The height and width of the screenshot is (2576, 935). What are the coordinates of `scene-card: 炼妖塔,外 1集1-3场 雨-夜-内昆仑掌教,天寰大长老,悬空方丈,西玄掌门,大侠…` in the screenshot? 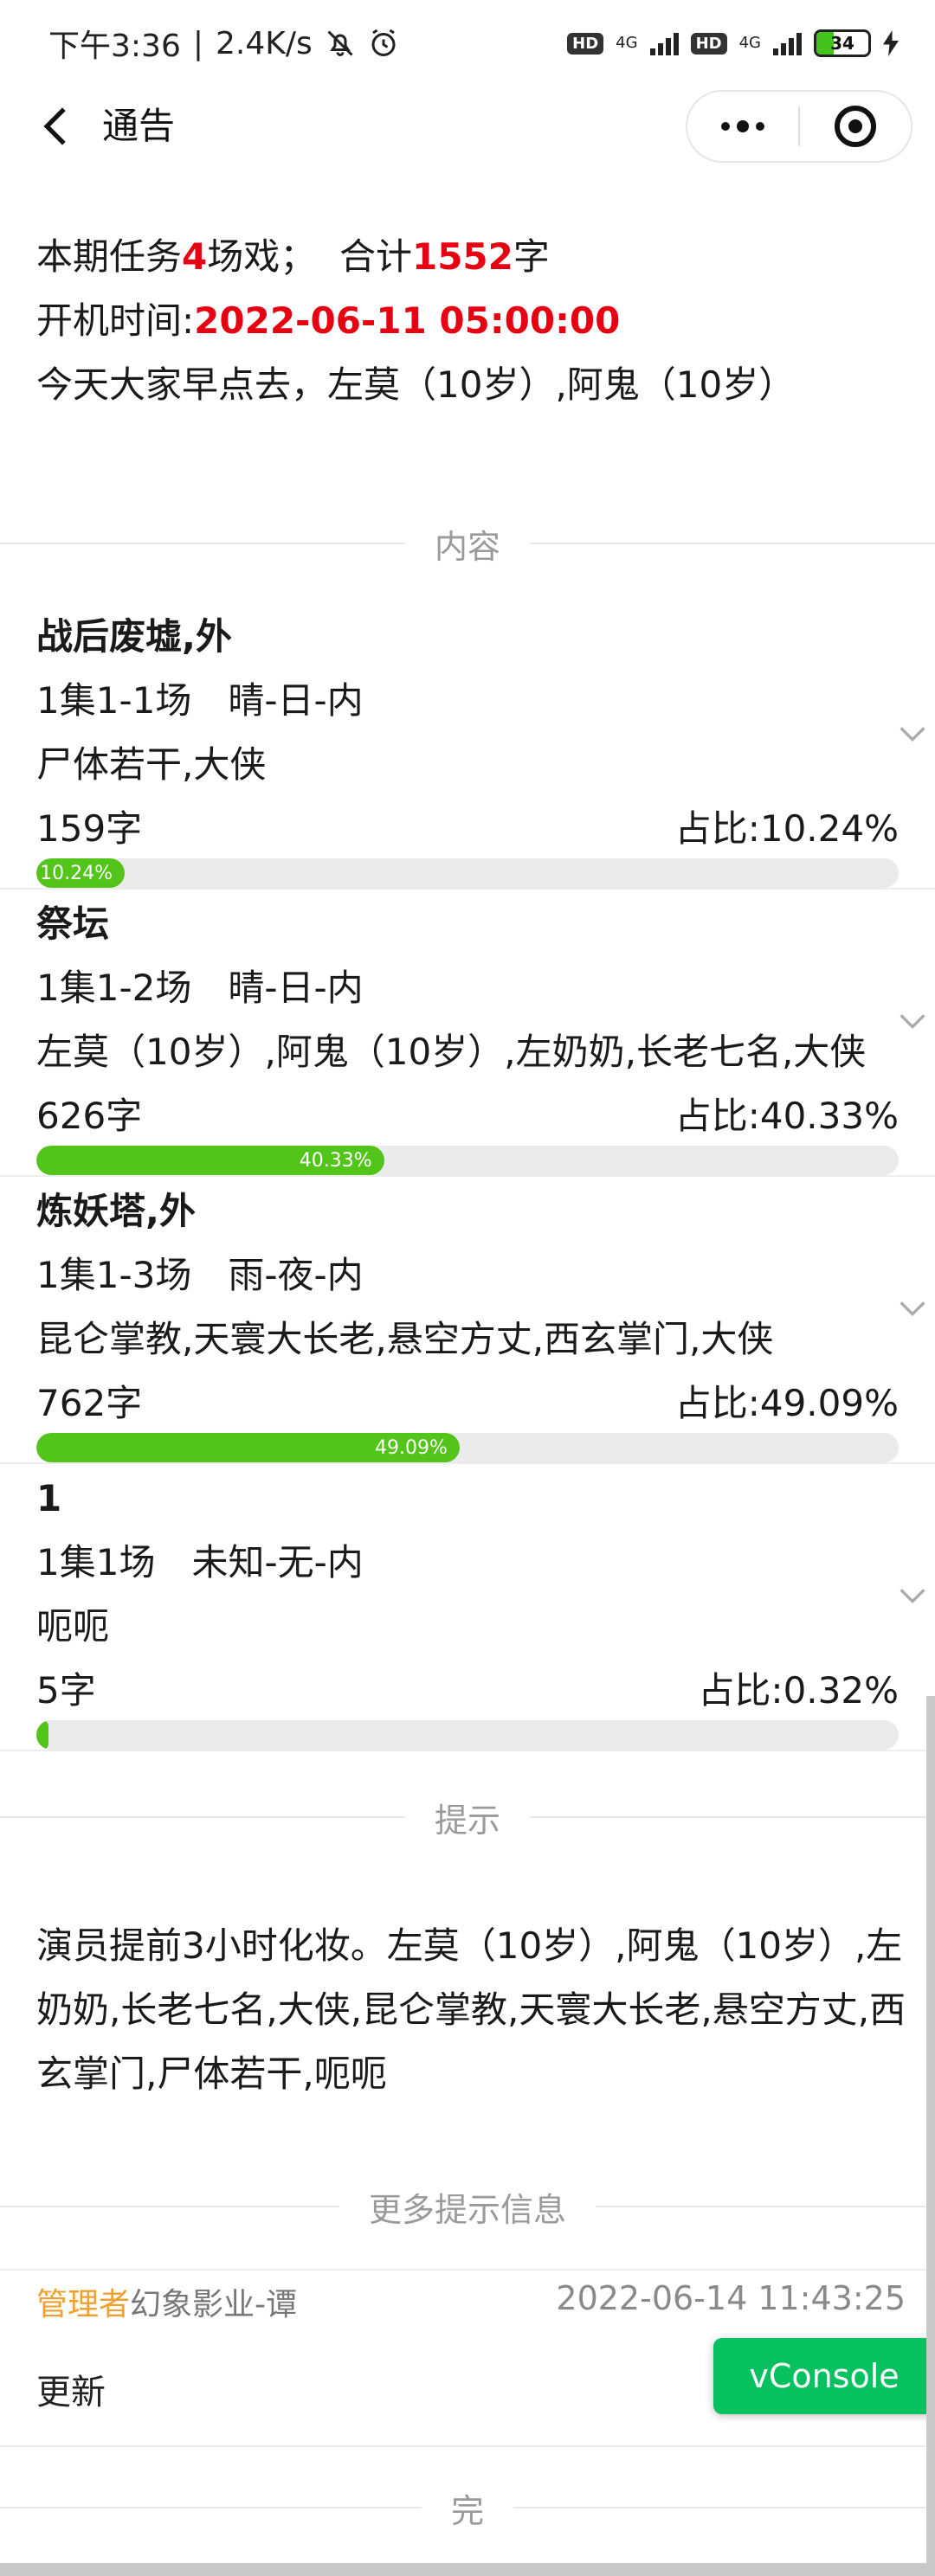 It's located at (467, 1321).